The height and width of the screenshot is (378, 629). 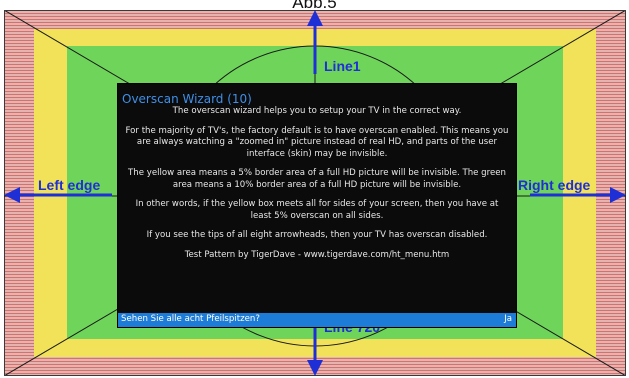 What do you see at coordinates (187, 99) in the screenshot?
I see `dialog-title: Overscan Wizard (10)` at bounding box center [187, 99].